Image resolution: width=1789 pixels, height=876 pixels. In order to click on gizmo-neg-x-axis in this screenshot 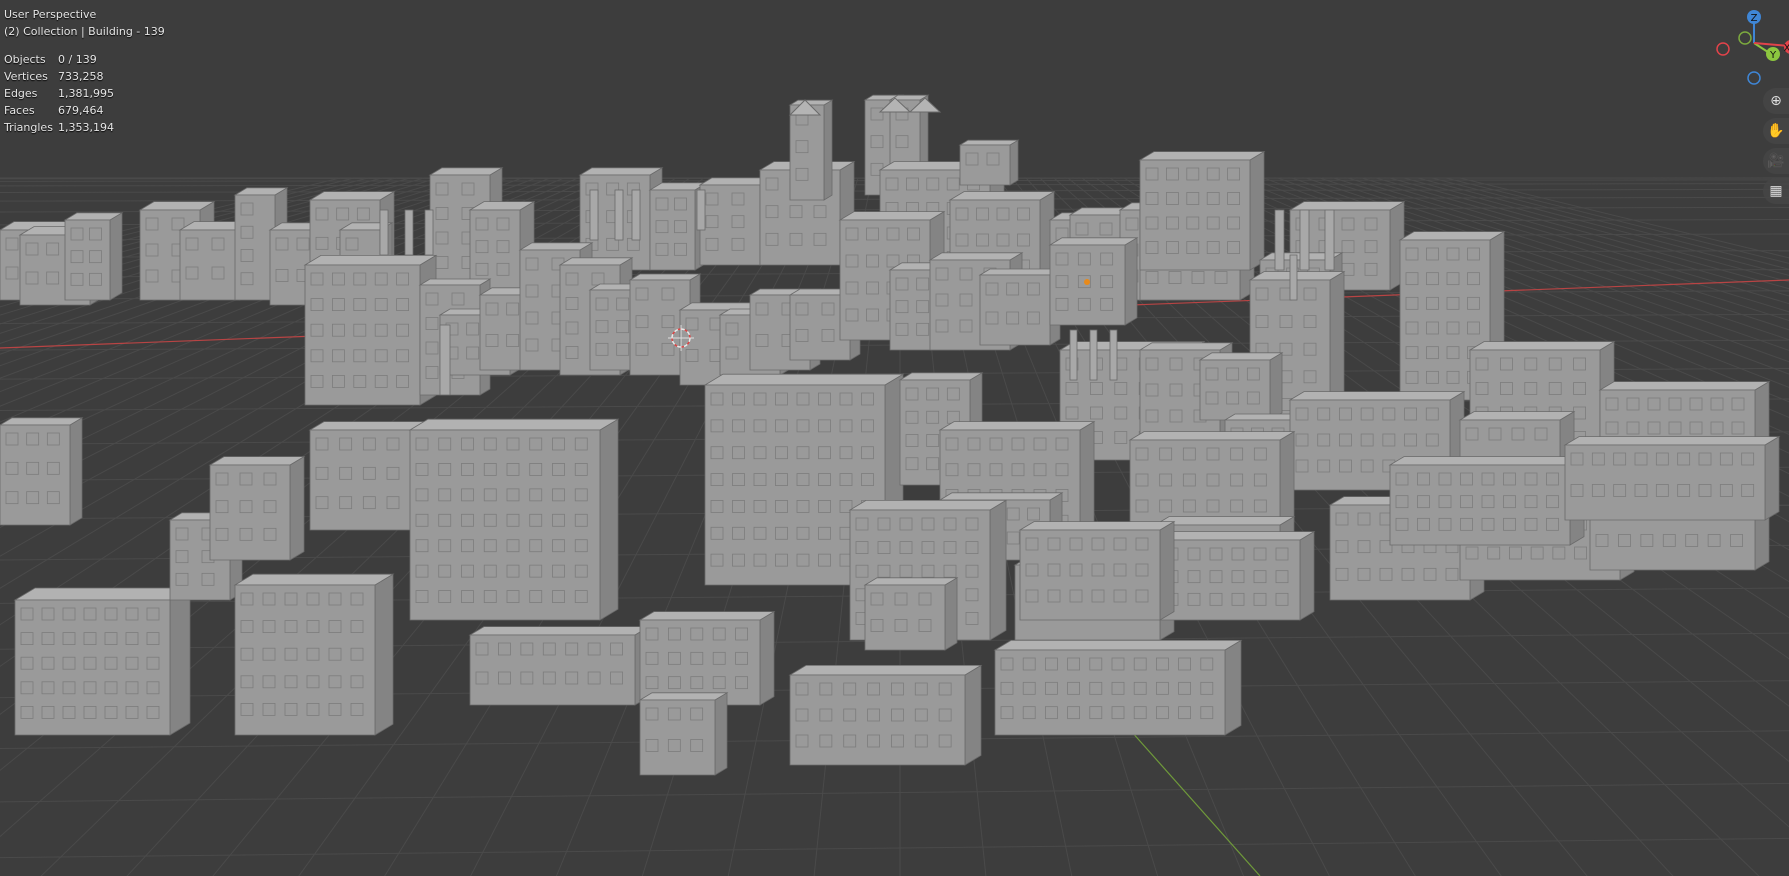, I will do `click(1723, 49)`.